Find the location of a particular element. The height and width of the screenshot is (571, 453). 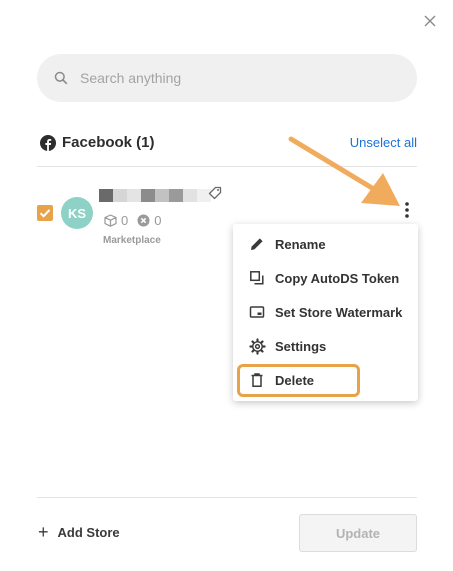

store-stats: 0 0 is located at coordinates (137, 220).